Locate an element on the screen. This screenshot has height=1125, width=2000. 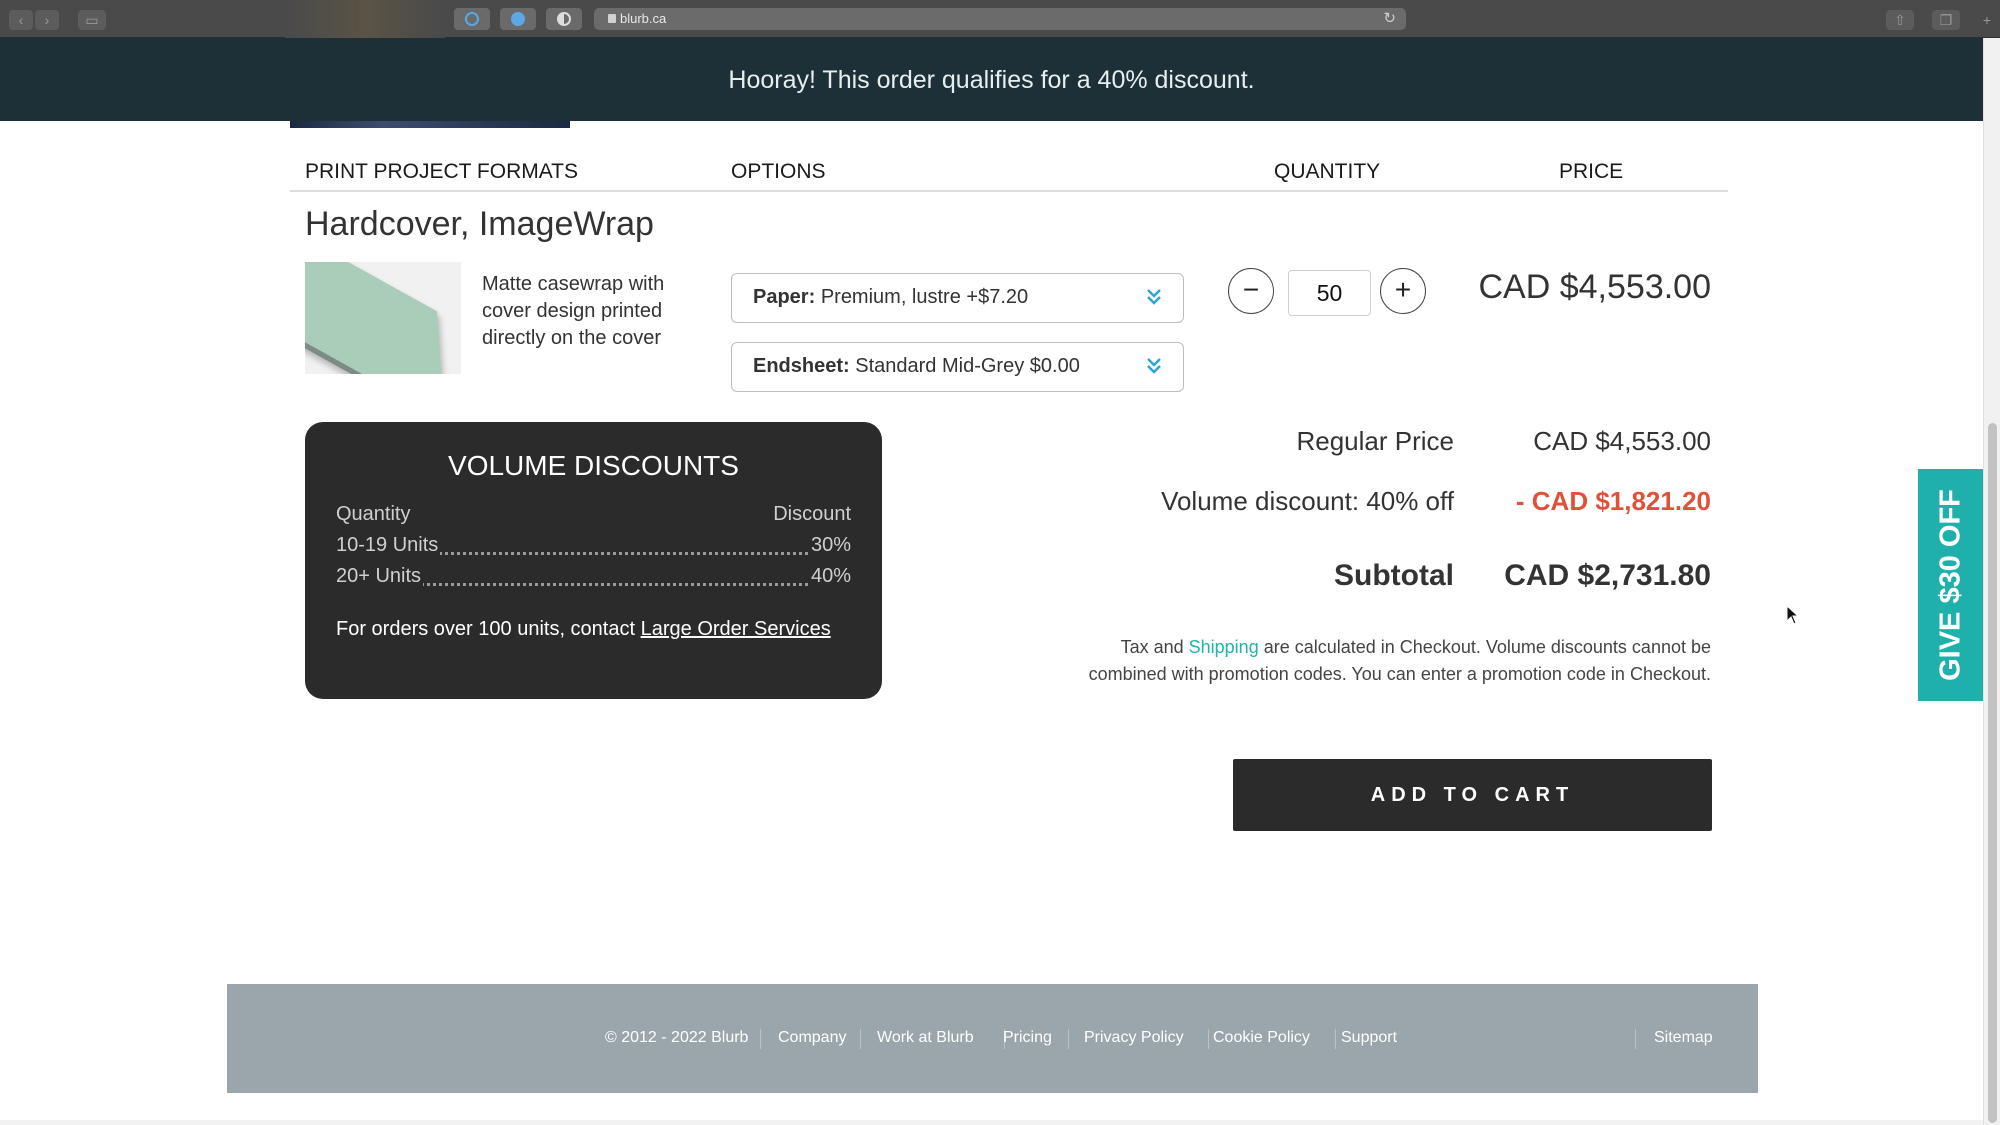
lock-icon is located at coordinates (612, 18).